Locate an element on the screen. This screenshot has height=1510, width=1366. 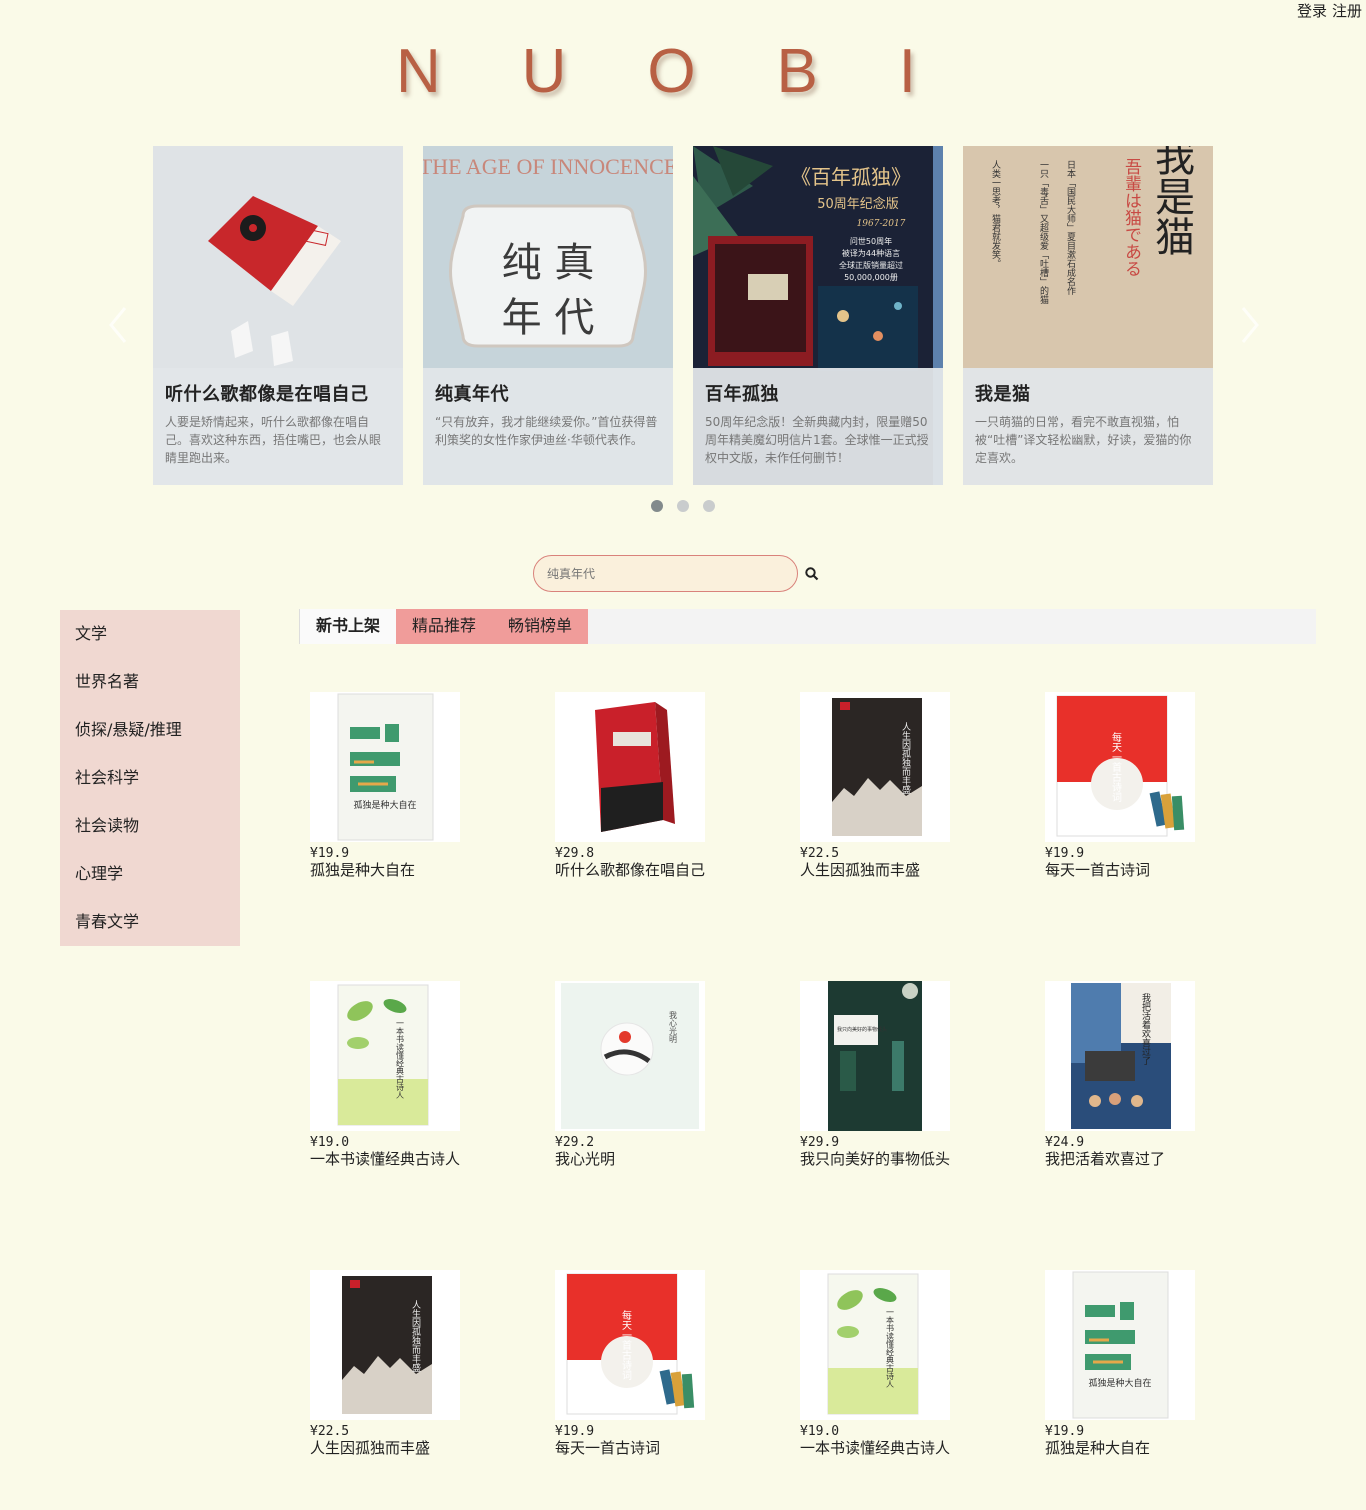
book-card: 我心光明 ¥29.2 我心光明 is located at coordinates (655, 1075).